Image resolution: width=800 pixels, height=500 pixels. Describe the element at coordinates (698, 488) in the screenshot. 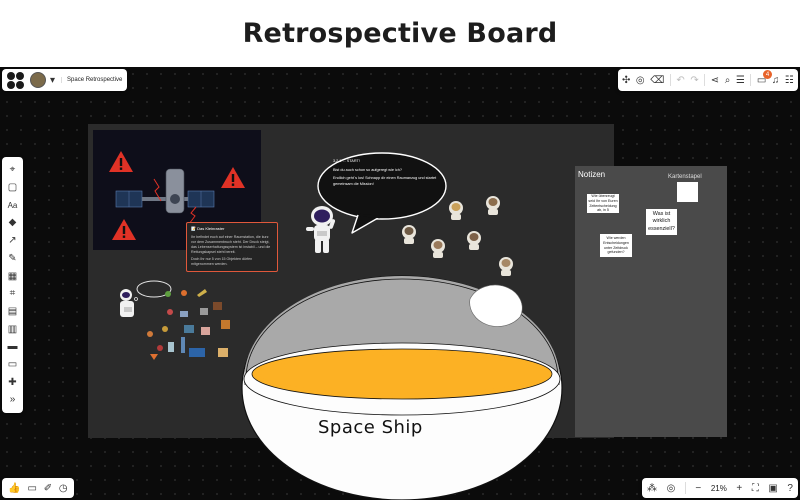

I see `zoom-out-icon: −` at that location.